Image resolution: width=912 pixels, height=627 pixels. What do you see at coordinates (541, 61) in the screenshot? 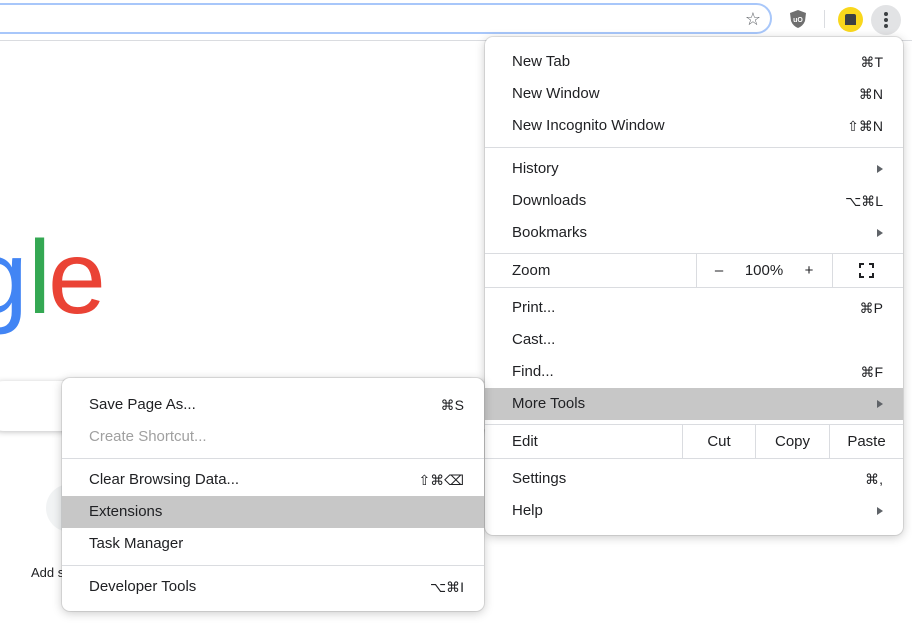
I see `menu-item-label: New Tab` at bounding box center [541, 61].